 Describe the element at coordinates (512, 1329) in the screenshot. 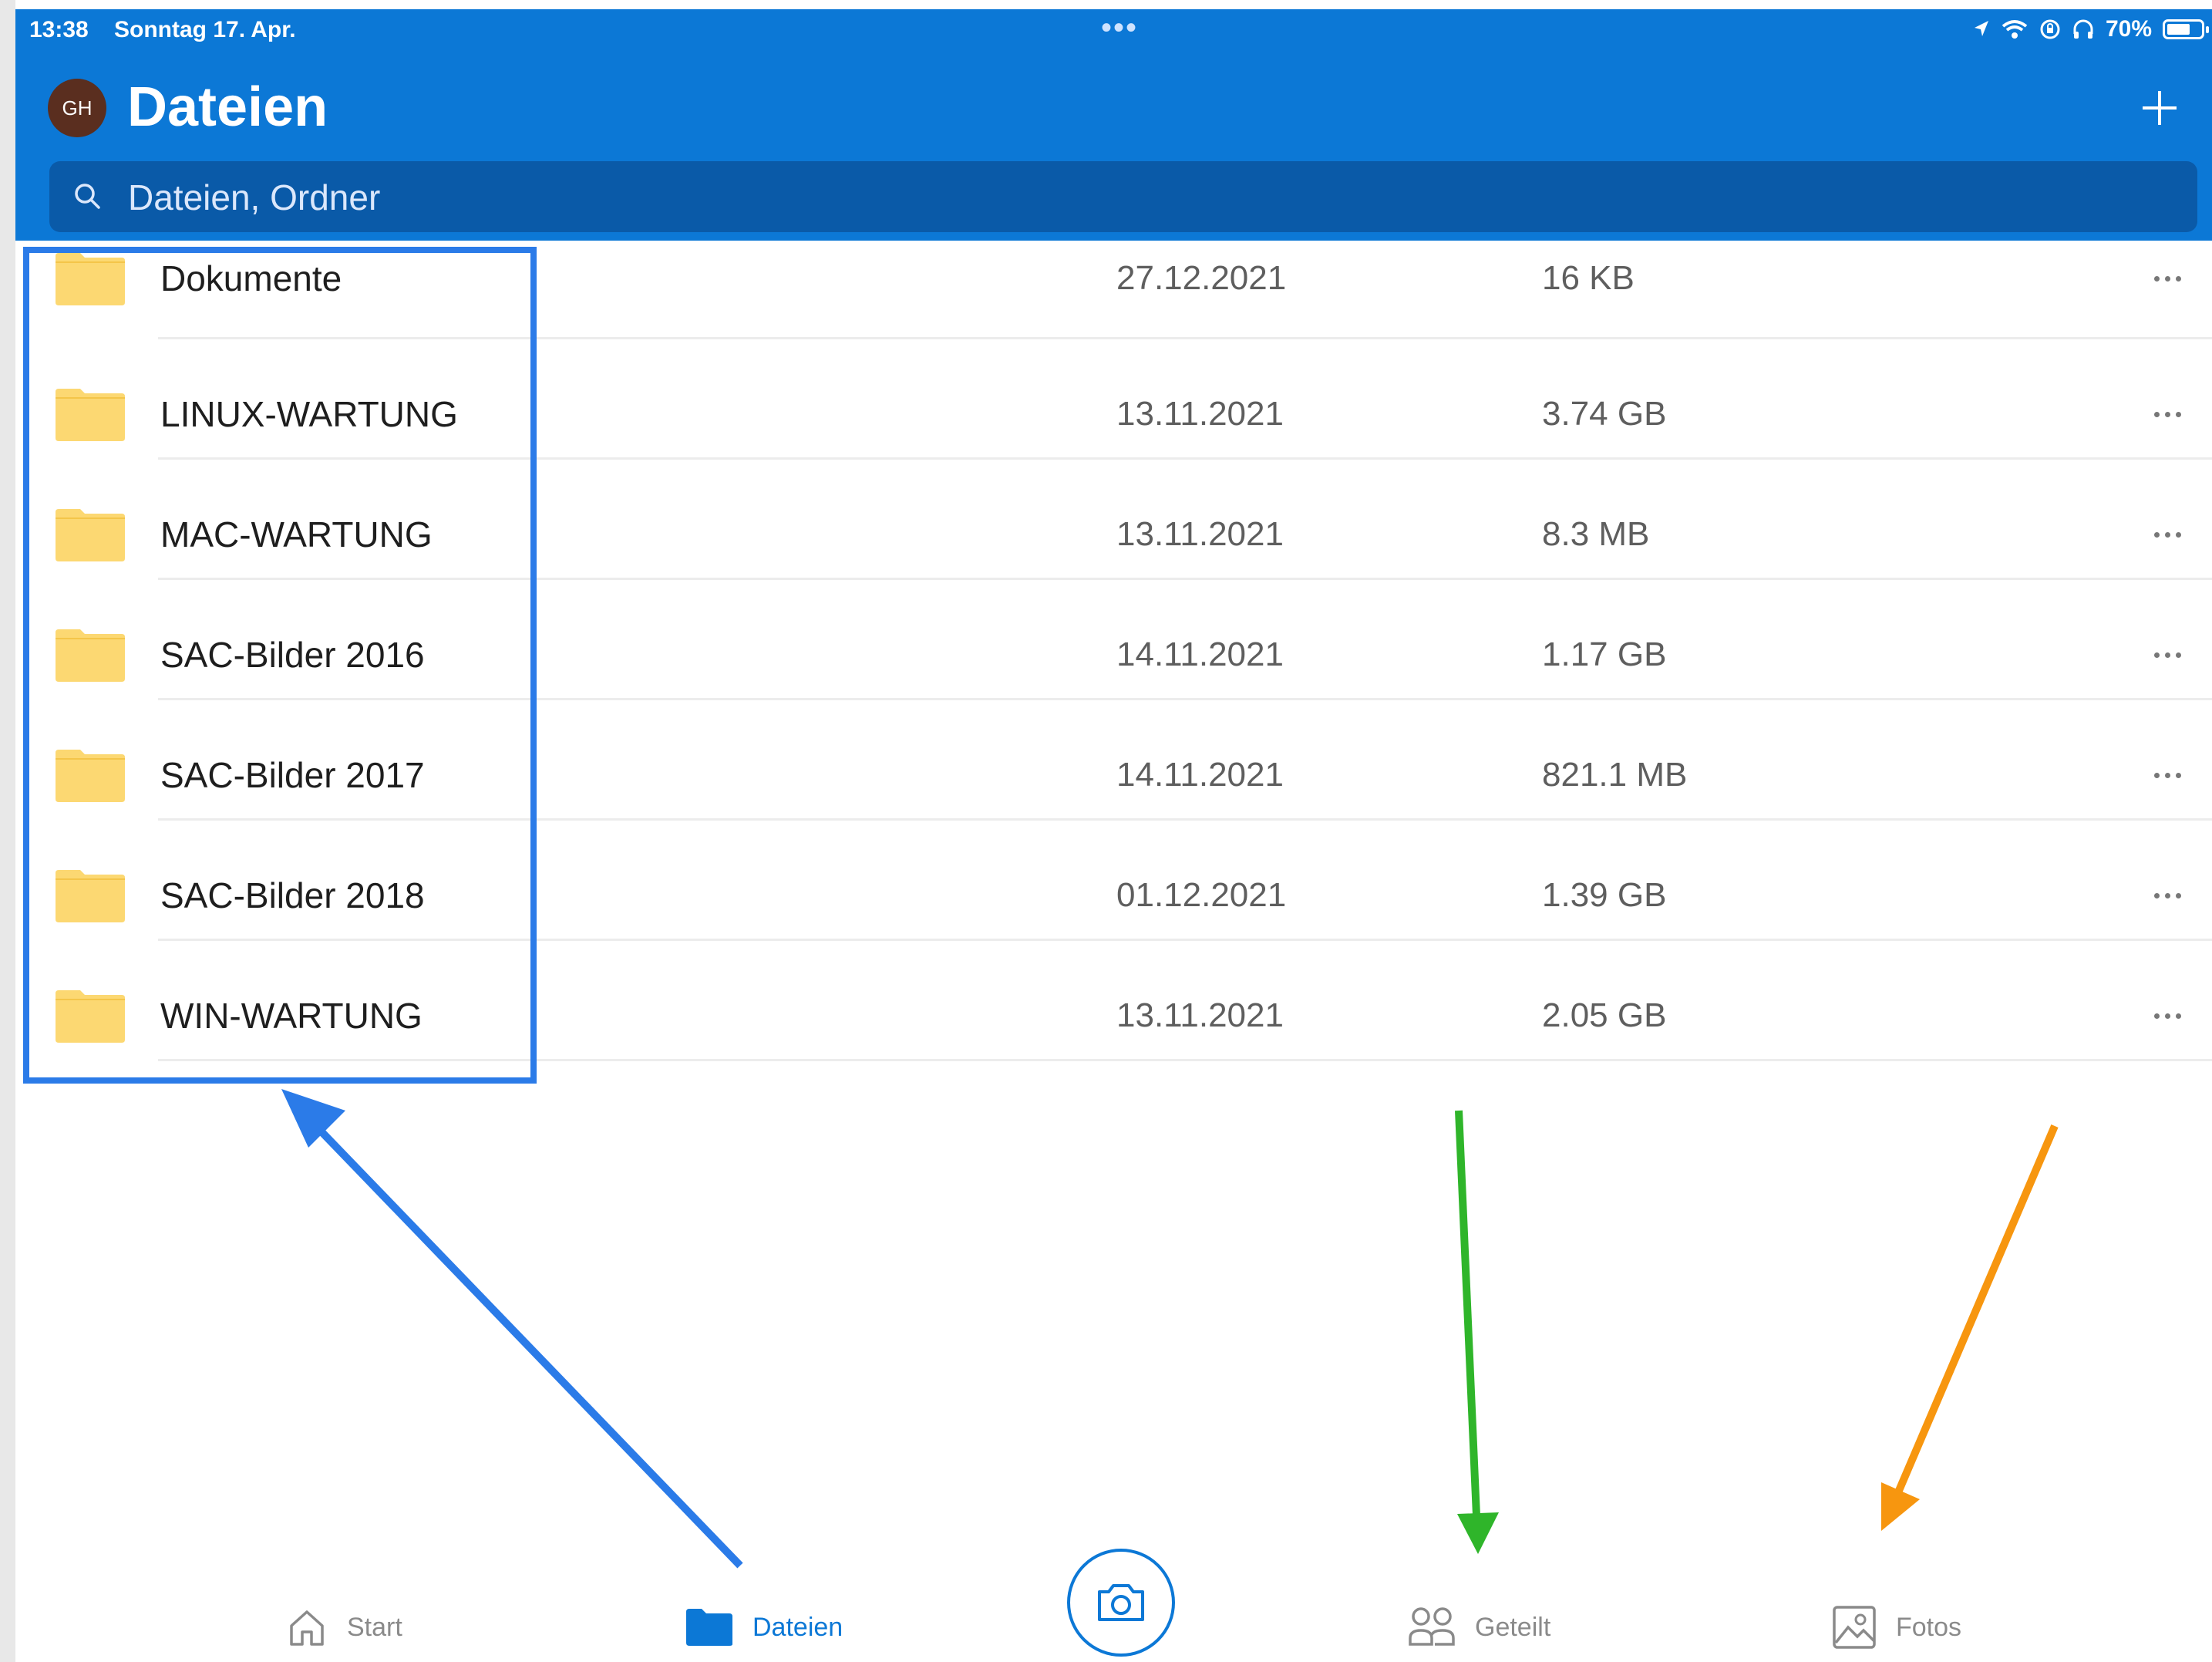

I see `blue-arrow` at that location.